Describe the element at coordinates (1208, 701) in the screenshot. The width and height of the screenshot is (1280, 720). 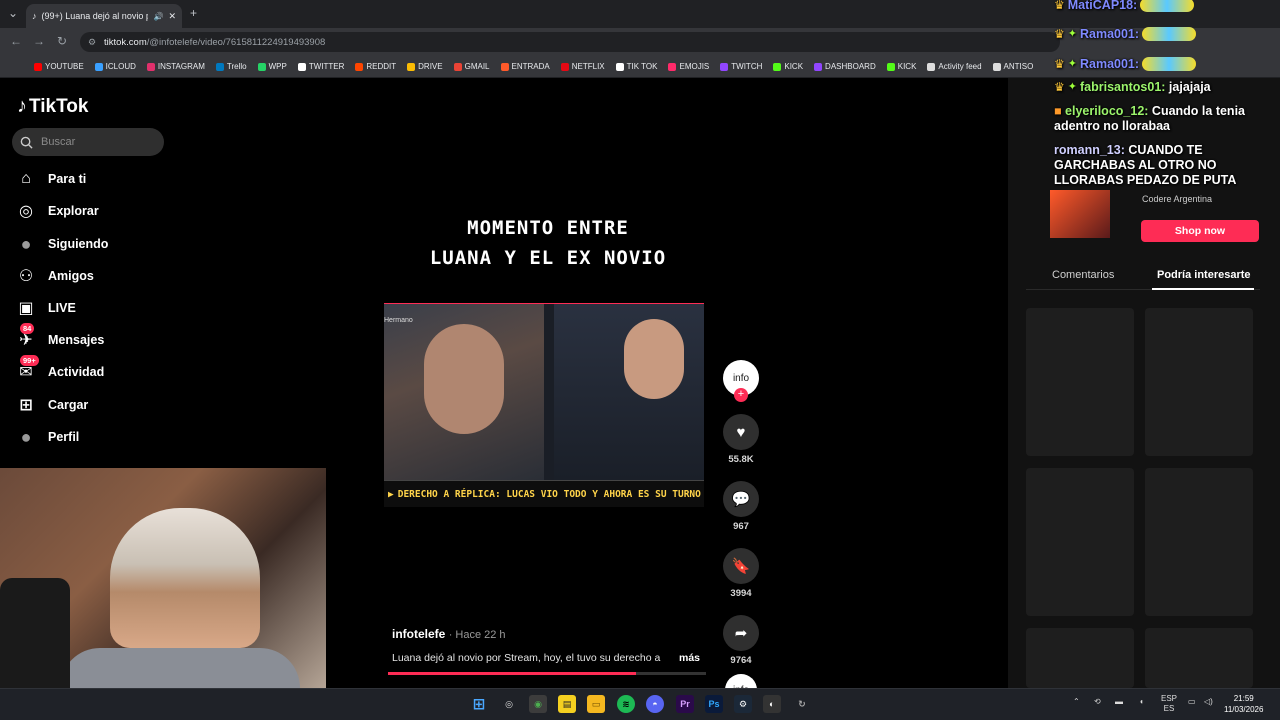
I see `tray-volume-icon: ◁)` at that location.